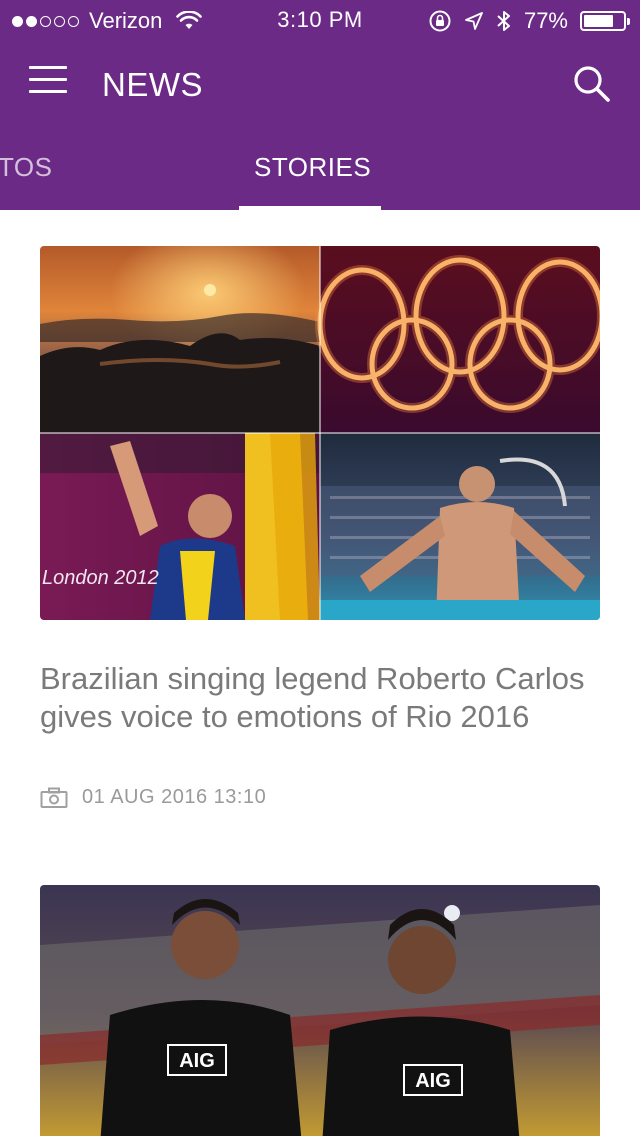 This screenshot has width=640, height=1136. I want to click on tab-photos-label: TOS, so click(26, 167).